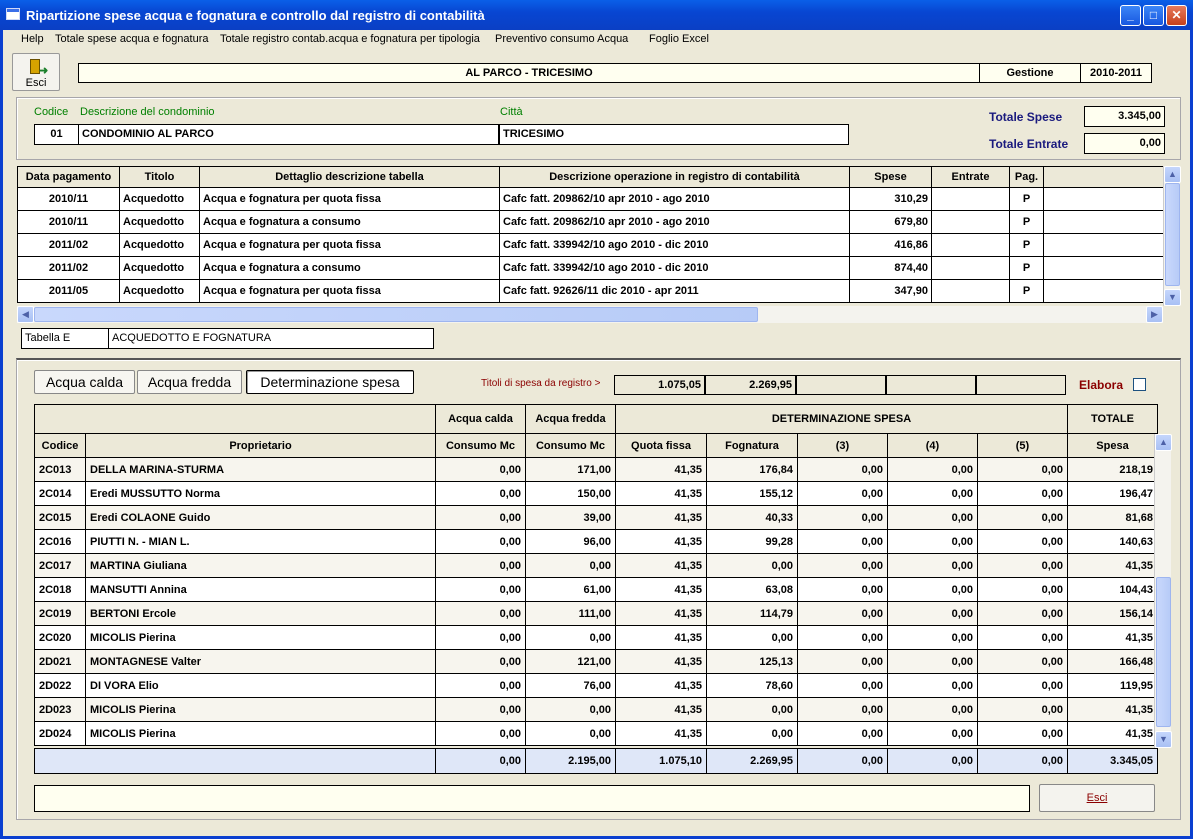 This screenshot has width=1193, height=839. I want to click on registro-horizontal-scrollbar: ◀ ▶, so click(590, 314).